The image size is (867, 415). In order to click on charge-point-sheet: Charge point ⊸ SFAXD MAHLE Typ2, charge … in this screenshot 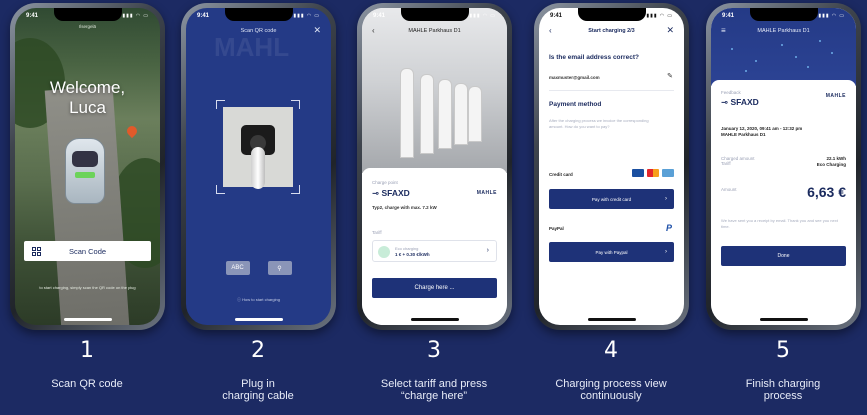, I will do `click(434, 246)`.